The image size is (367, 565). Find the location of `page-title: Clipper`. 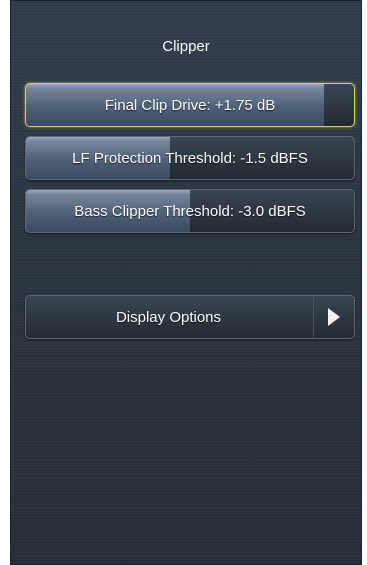

page-title: Clipper is located at coordinates (186, 46).